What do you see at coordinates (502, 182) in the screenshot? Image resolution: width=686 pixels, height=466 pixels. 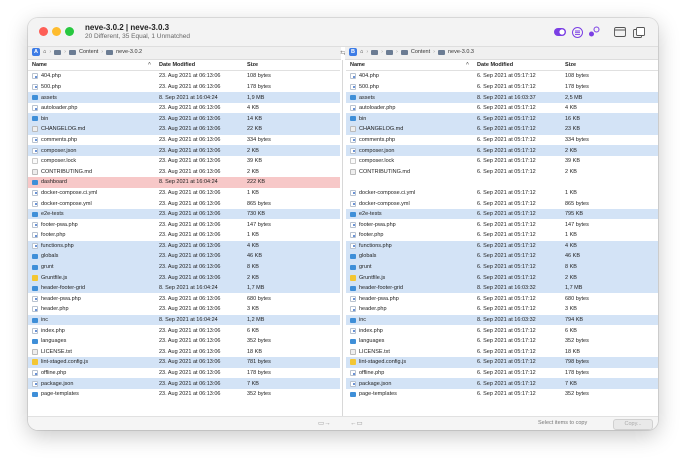 I see `table-row` at bounding box center [502, 182].